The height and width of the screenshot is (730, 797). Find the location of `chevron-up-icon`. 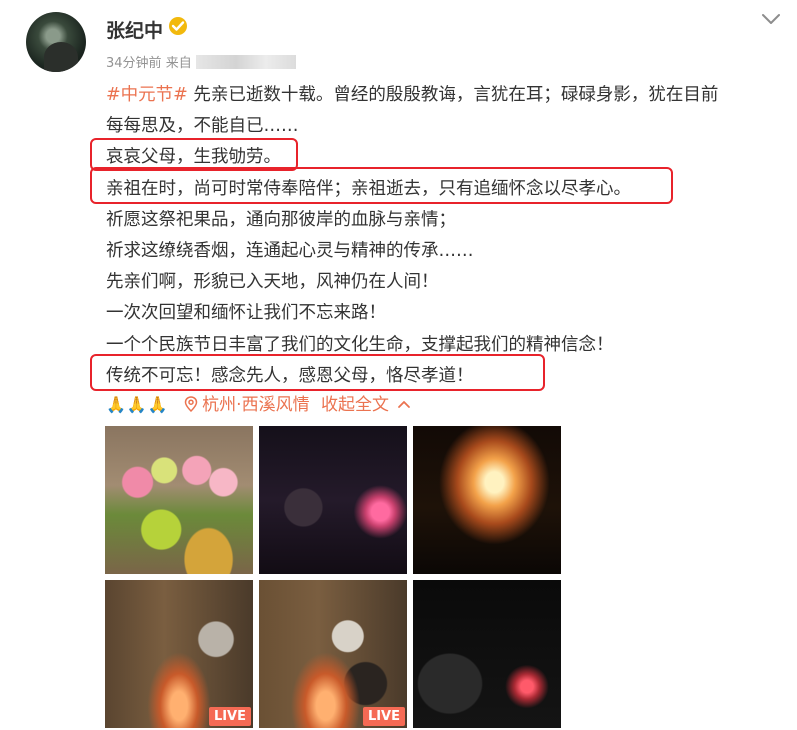

chevron-up-icon is located at coordinates (404, 404).